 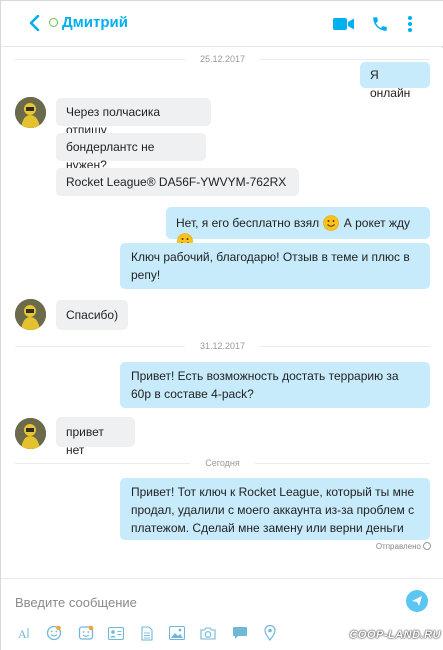 What do you see at coordinates (417, 601) in the screenshot?
I see `send-icon` at bounding box center [417, 601].